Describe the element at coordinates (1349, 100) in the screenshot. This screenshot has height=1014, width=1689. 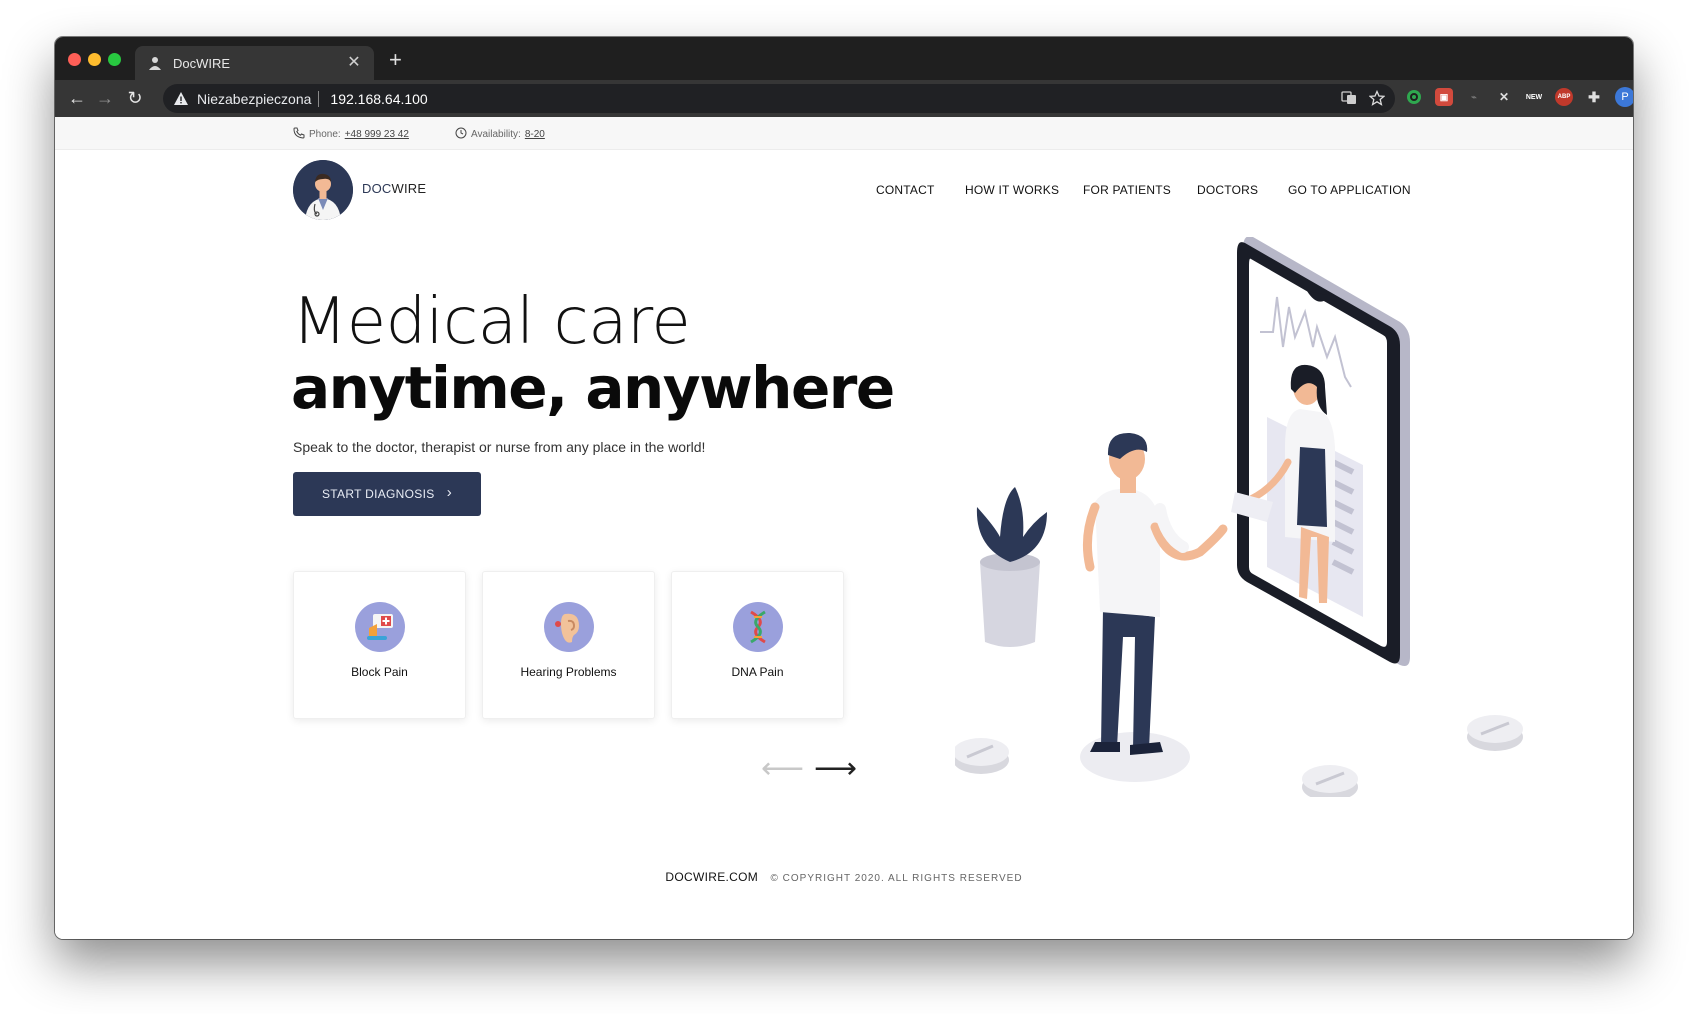
I see `translate-icon` at that location.